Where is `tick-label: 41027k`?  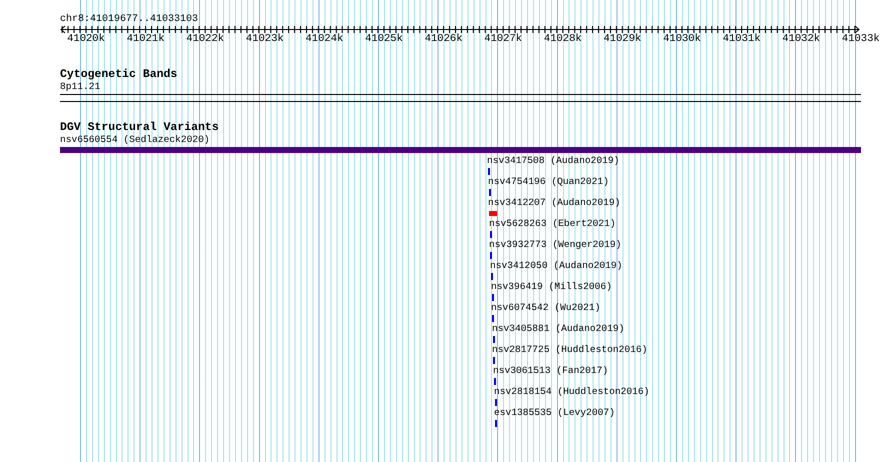 tick-label: 41027k is located at coordinates (503, 39).